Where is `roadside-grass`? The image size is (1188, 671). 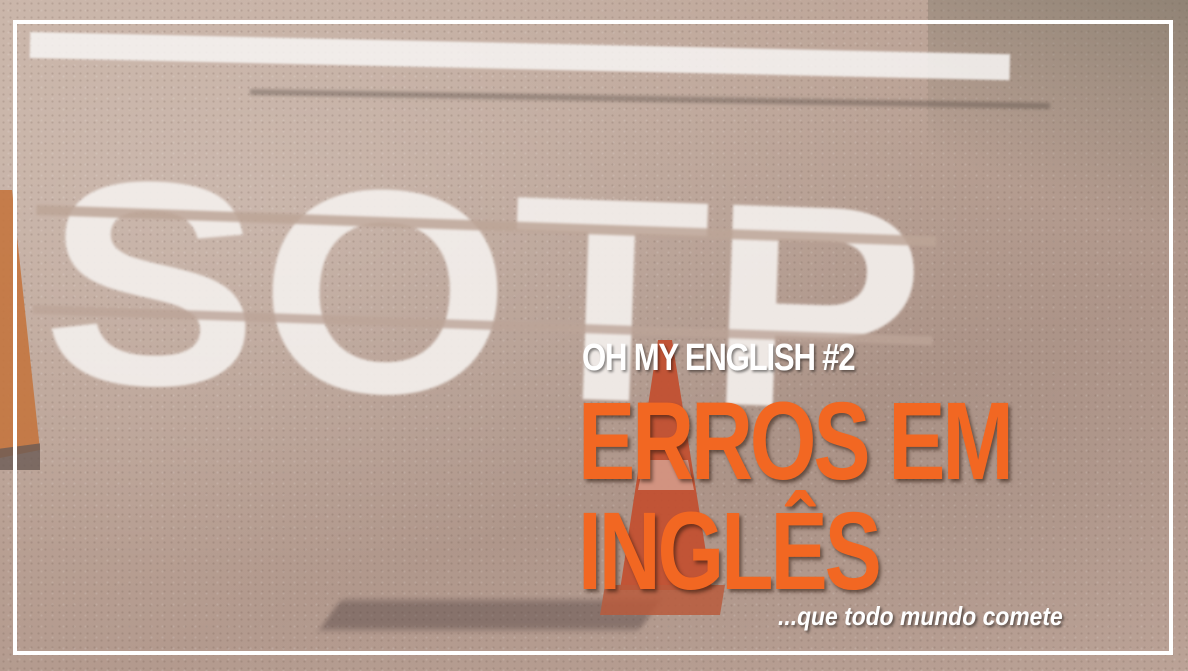
roadside-grass is located at coordinates (1058, 130).